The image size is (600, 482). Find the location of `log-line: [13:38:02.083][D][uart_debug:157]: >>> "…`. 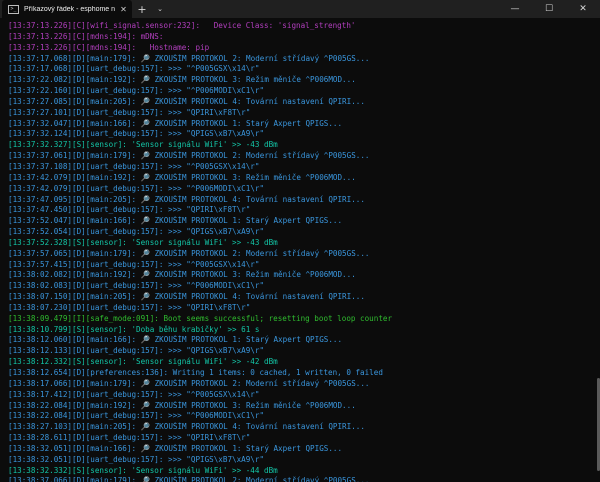

log-line: [13:38:02.083][D][uart_debug:157]: >>> "… is located at coordinates (136, 286).